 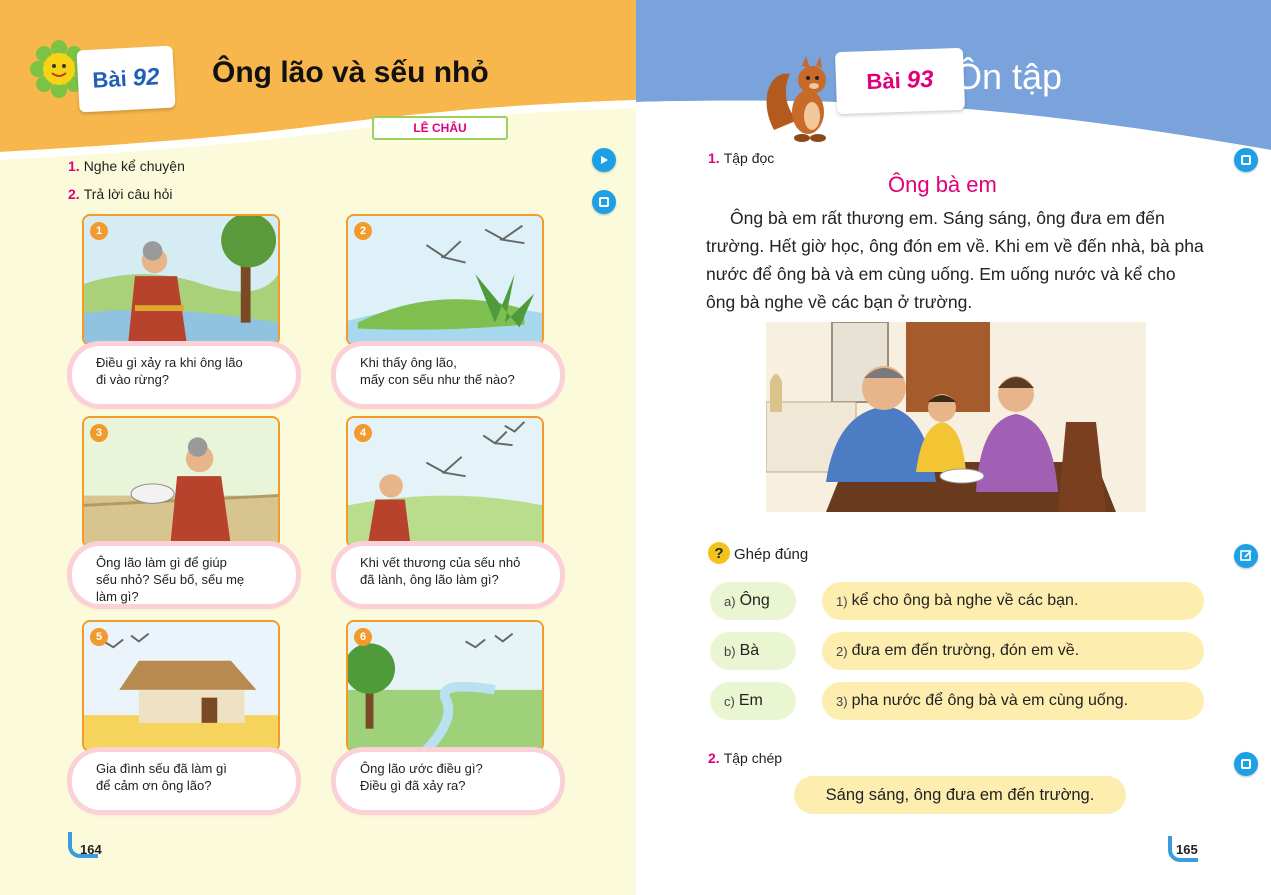 I want to click on match-option-b: b) Bà, so click(x=753, y=651).